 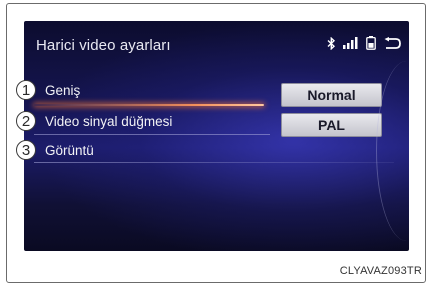 What do you see at coordinates (371, 43) in the screenshot?
I see `phone-battery-icon` at bounding box center [371, 43].